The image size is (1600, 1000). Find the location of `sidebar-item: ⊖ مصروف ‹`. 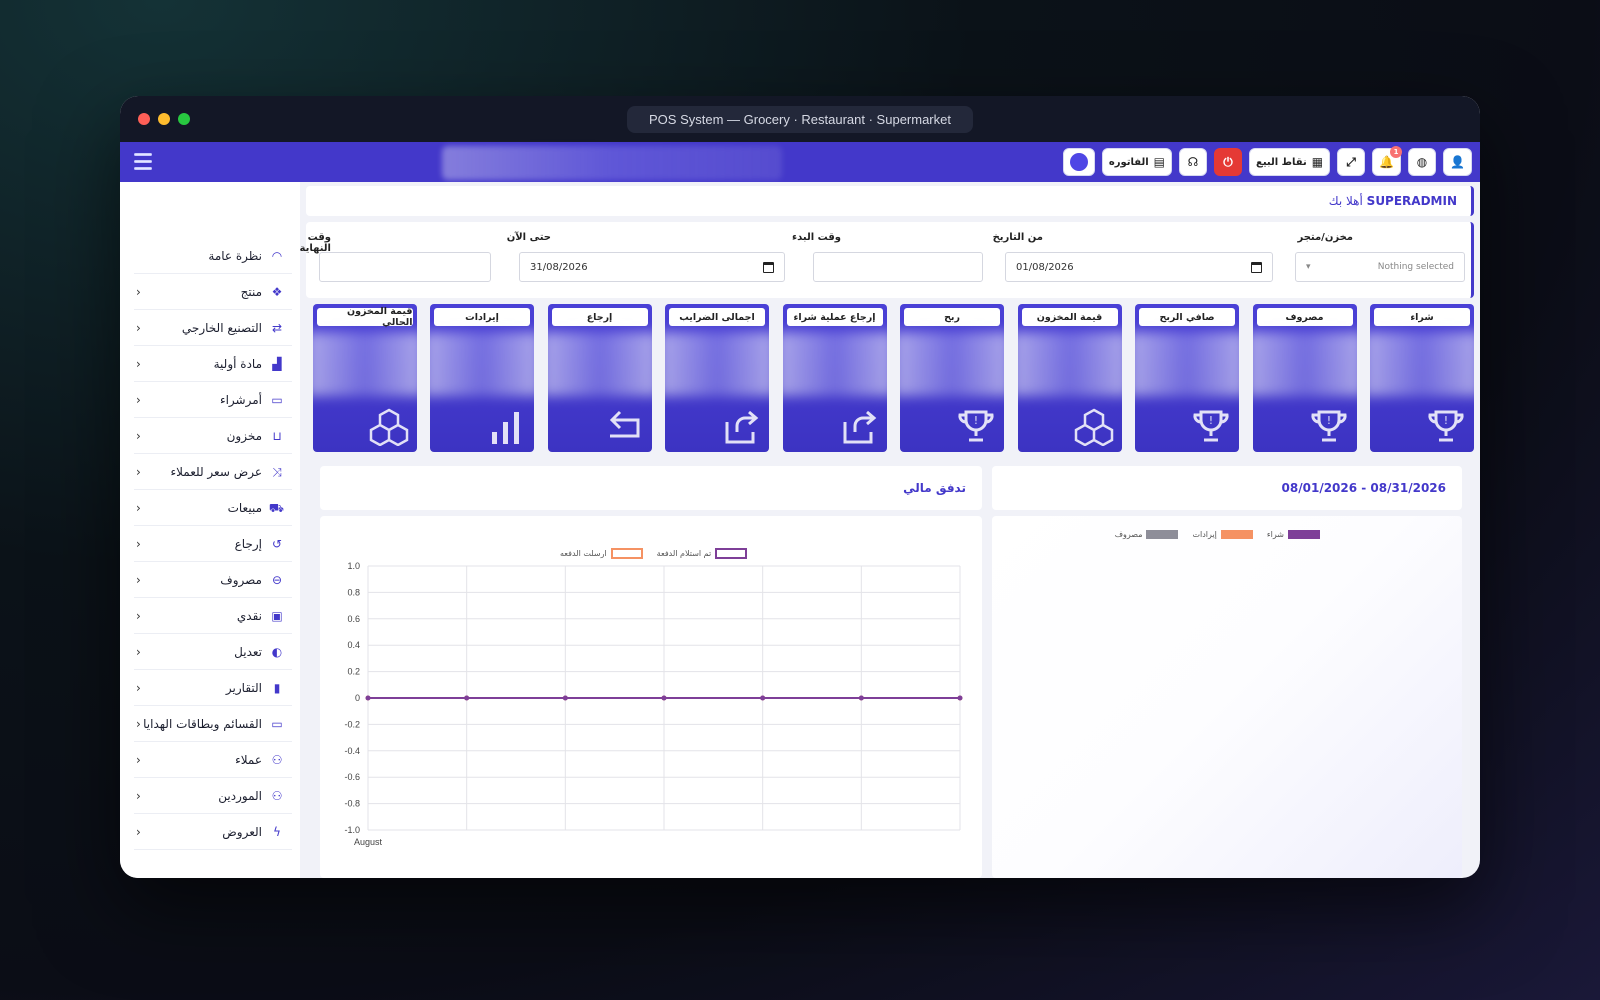

sidebar-item: ⊖ مصروف ‹ is located at coordinates (213, 580).